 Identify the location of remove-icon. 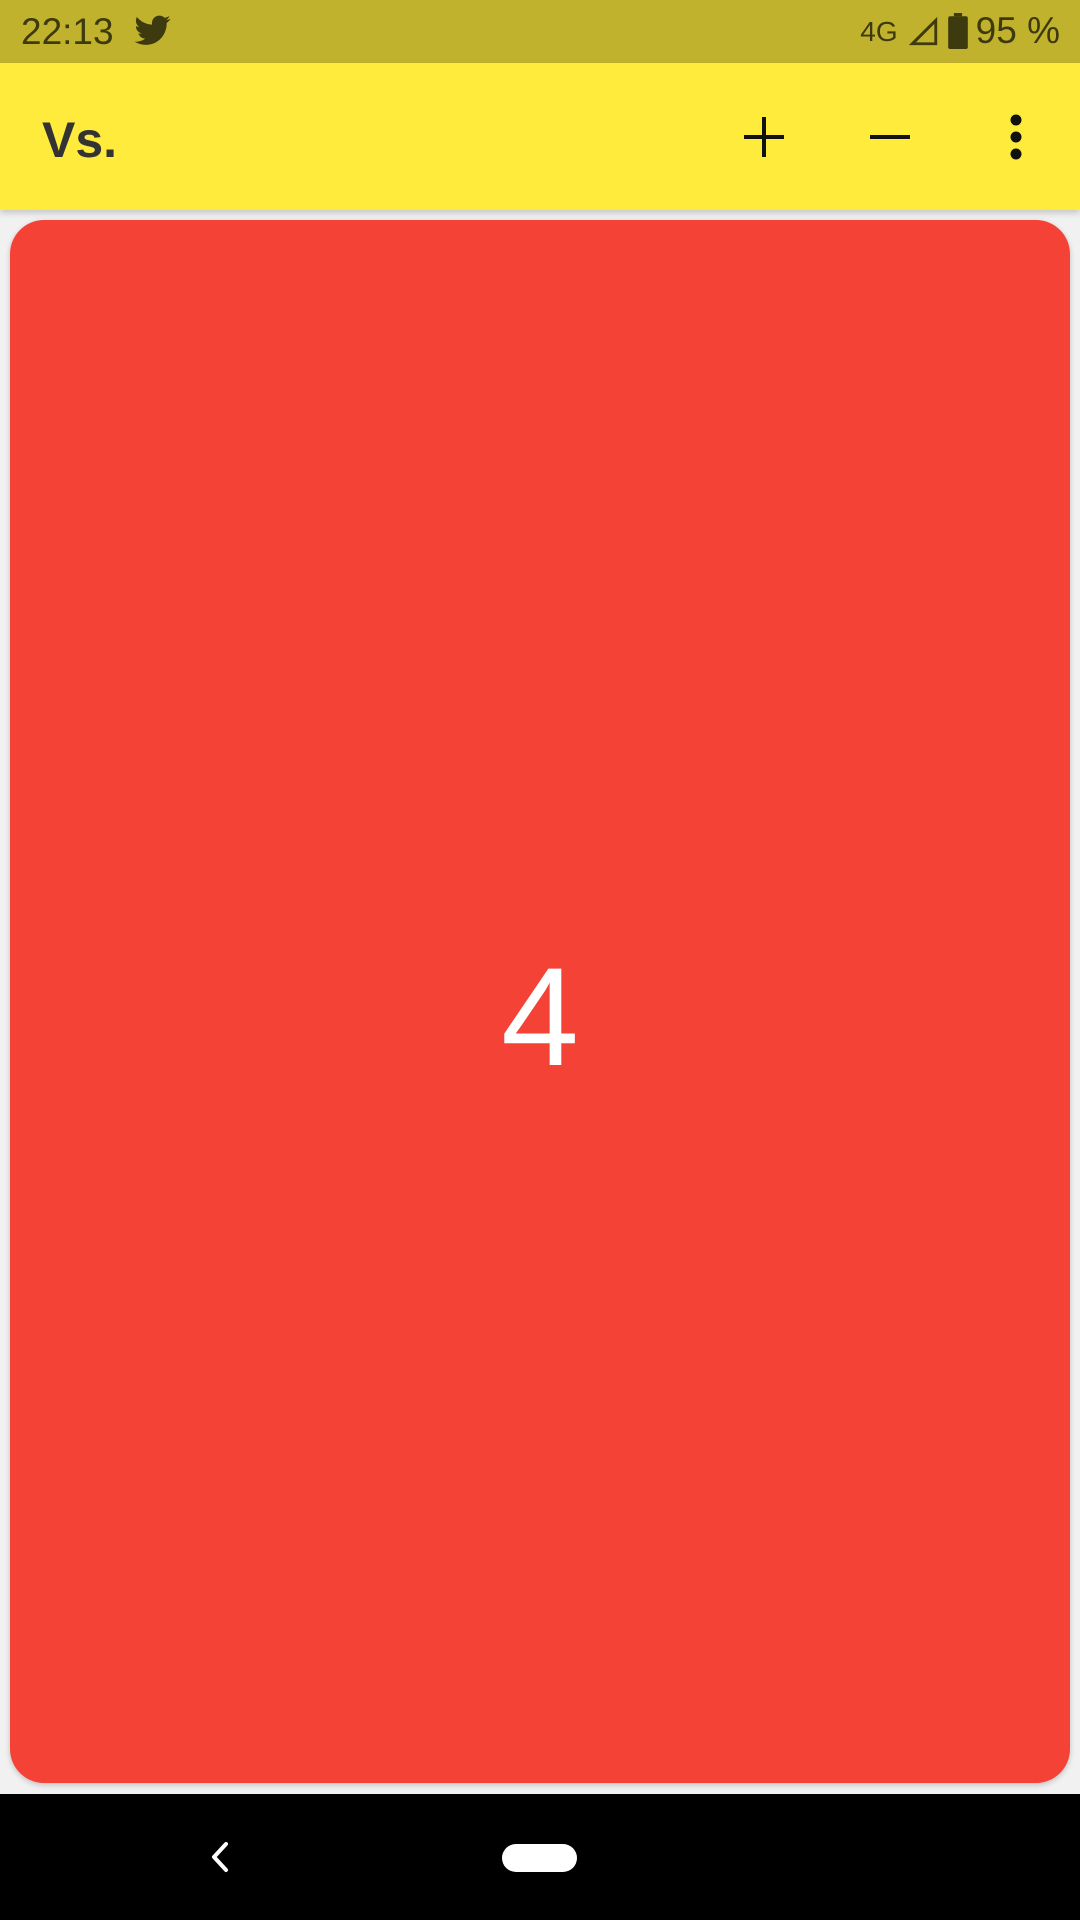
(890, 137).